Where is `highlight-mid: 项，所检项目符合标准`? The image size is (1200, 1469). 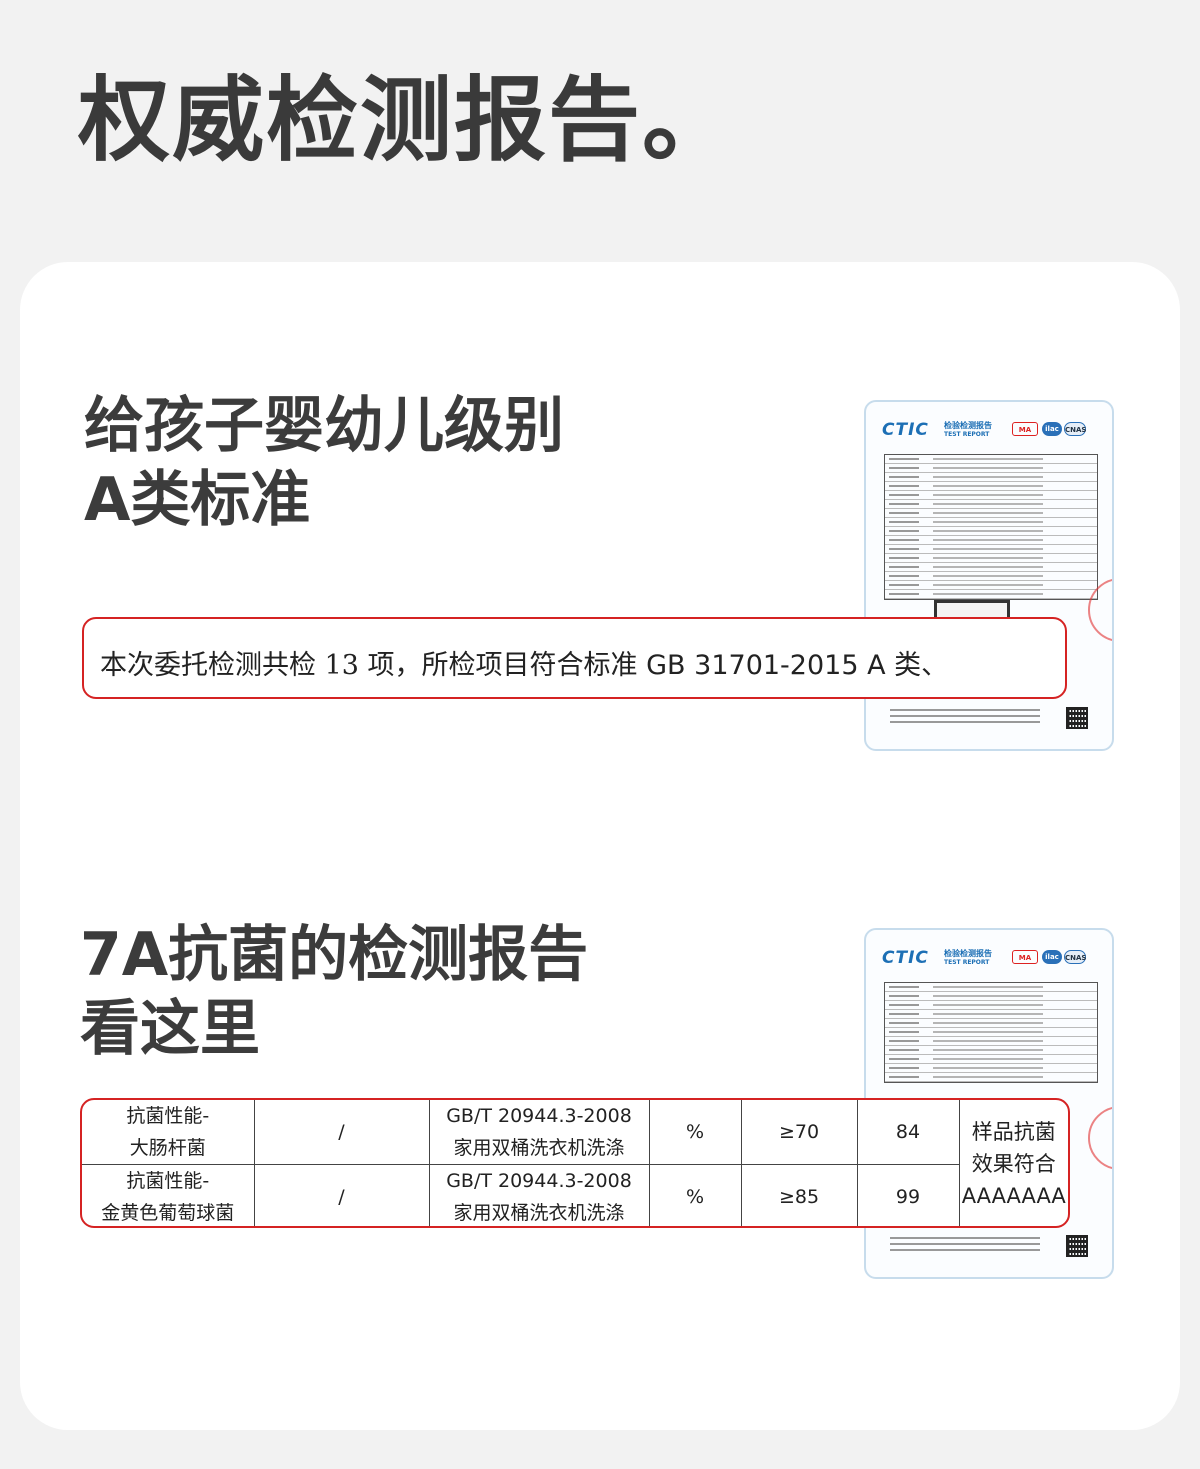
highlight-mid: 项，所检项目符合标准 is located at coordinates (502, 665).